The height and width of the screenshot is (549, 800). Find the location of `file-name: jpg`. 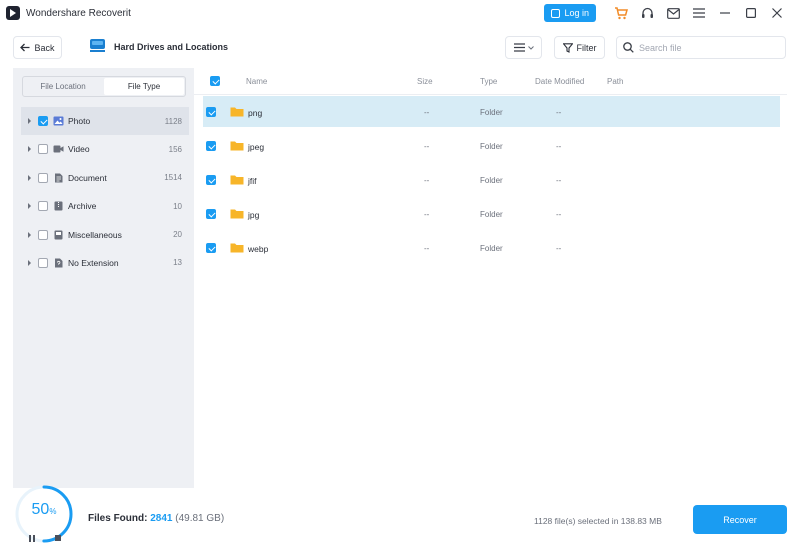

file-name: jpg is located at coordinates (254, 215).